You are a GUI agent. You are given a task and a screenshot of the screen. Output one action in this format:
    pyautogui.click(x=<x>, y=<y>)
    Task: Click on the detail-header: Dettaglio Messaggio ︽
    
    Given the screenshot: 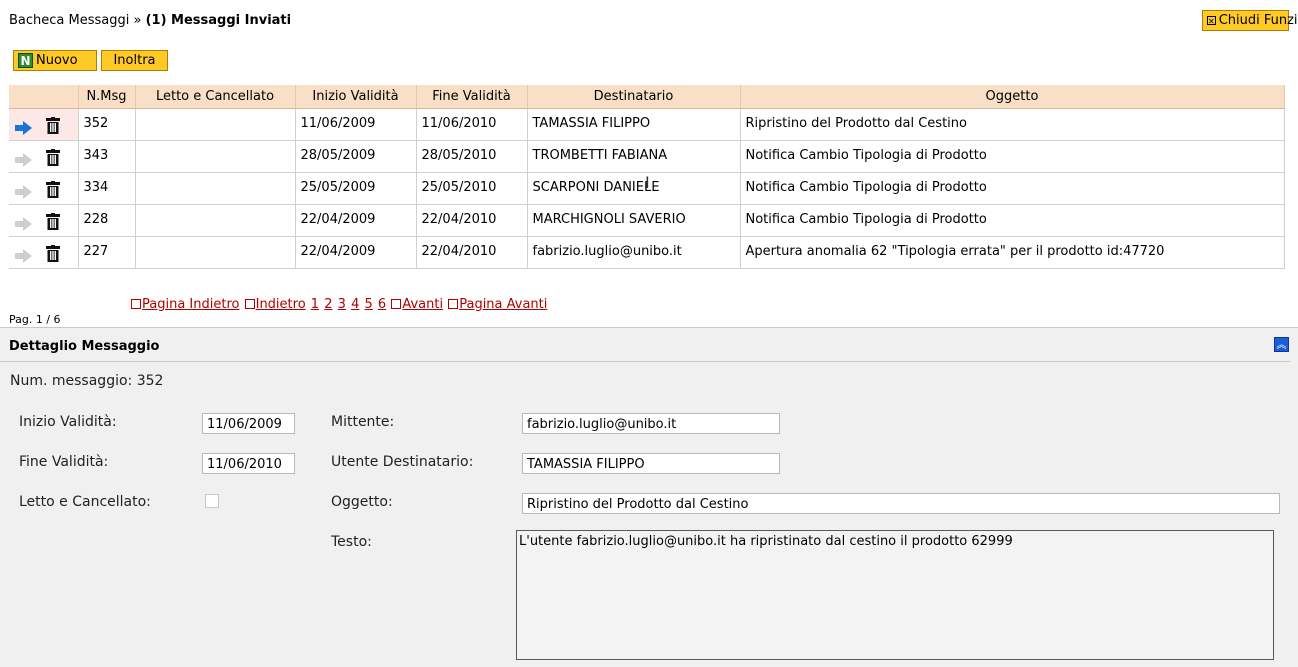 What is the action you would take?
    pyautogui.click(x=645, y=345)
    